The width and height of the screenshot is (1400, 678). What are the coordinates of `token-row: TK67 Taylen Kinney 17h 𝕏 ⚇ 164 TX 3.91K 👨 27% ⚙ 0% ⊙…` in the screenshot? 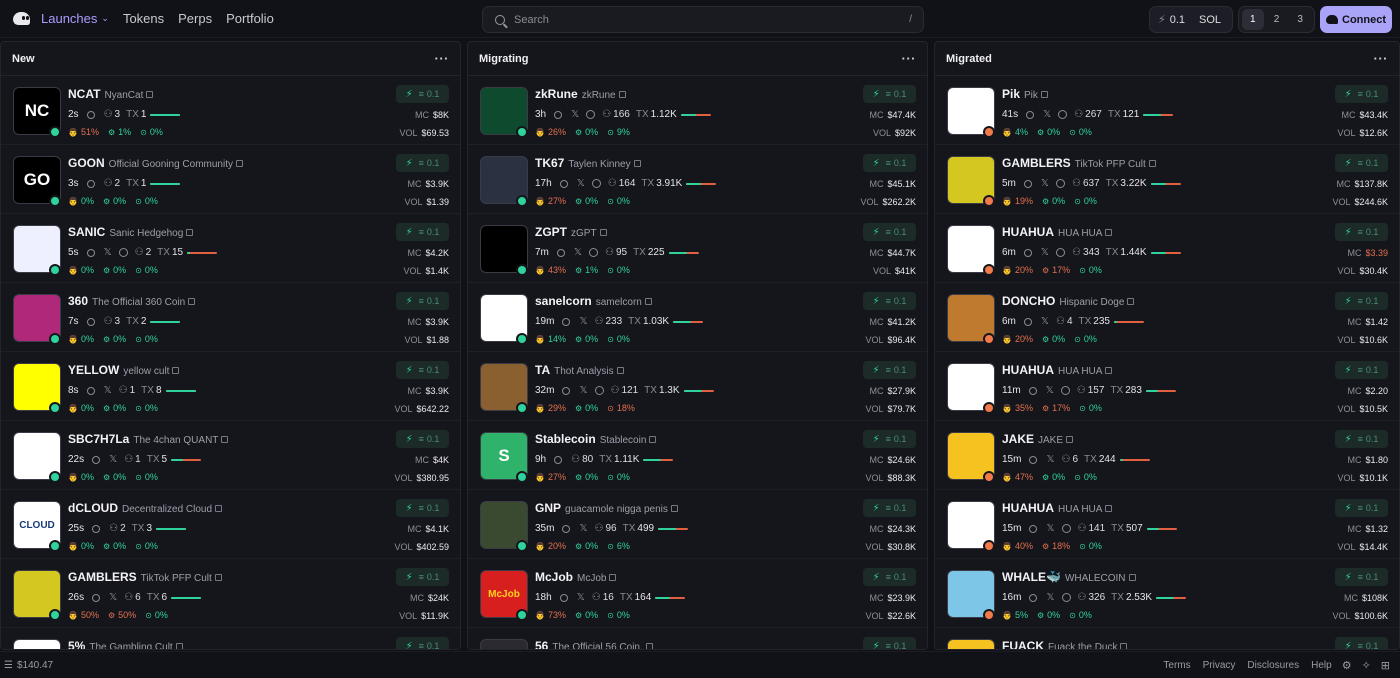 It's located at (697, 179).